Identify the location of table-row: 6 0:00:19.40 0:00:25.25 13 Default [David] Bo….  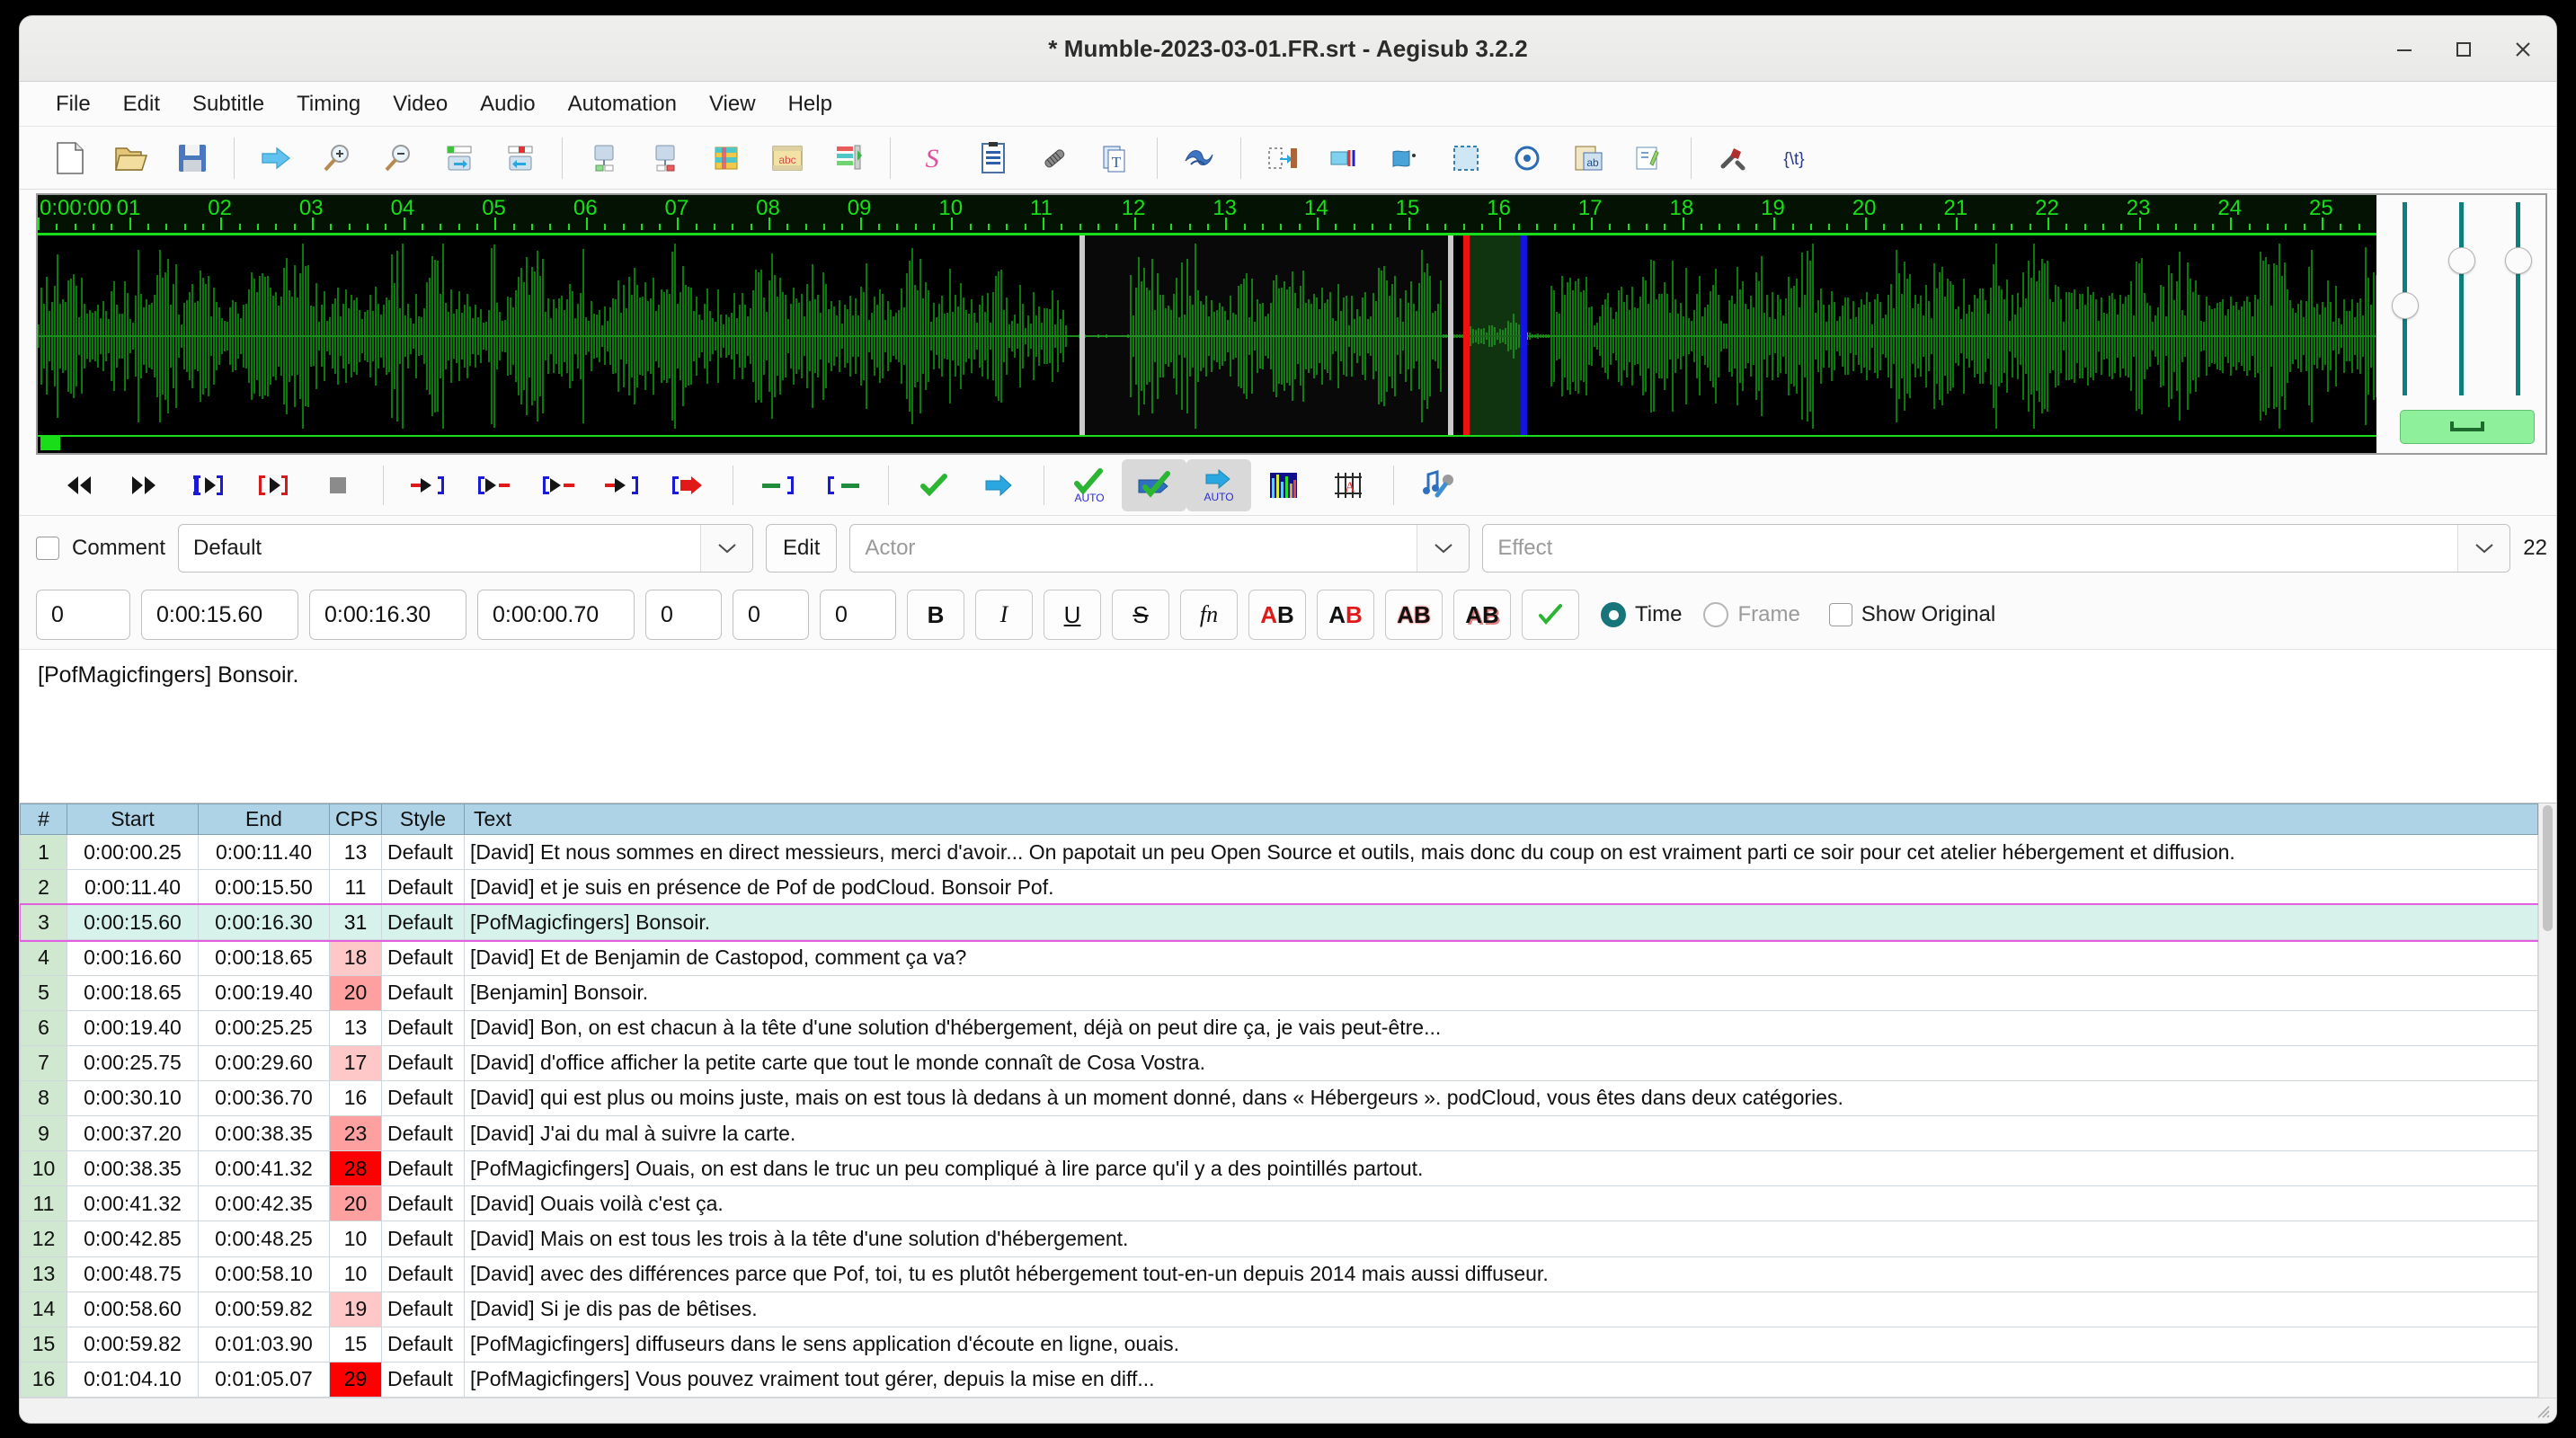
(1279, 1027).